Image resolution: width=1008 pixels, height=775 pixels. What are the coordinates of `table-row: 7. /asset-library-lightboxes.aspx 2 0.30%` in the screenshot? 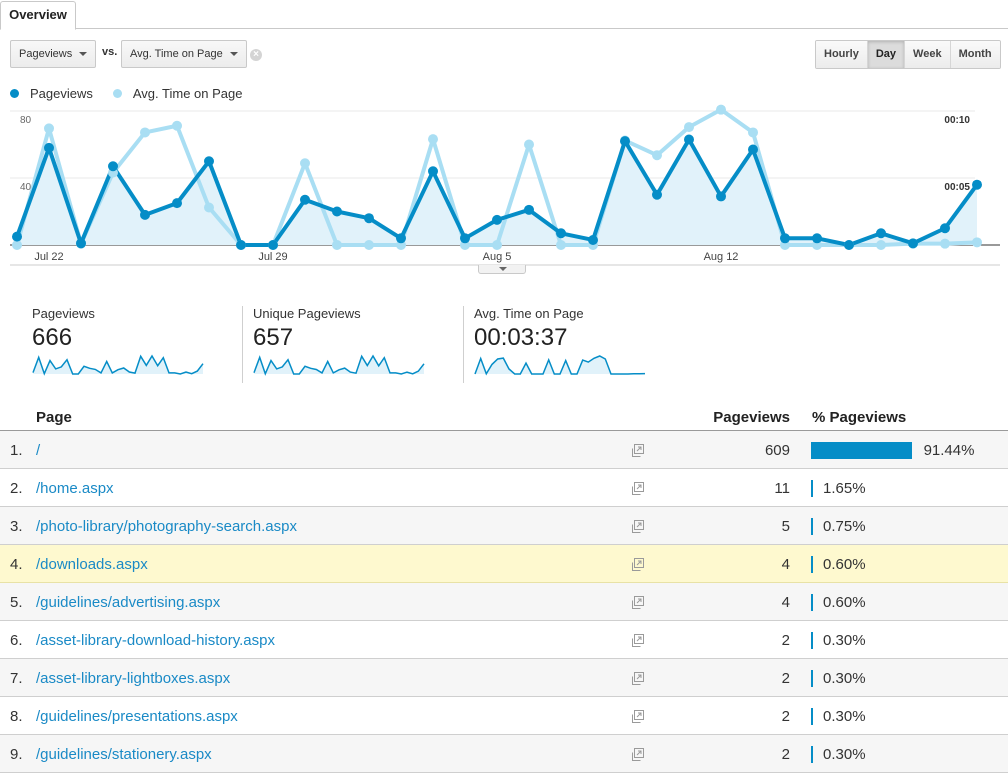 It's located at (504, 678).